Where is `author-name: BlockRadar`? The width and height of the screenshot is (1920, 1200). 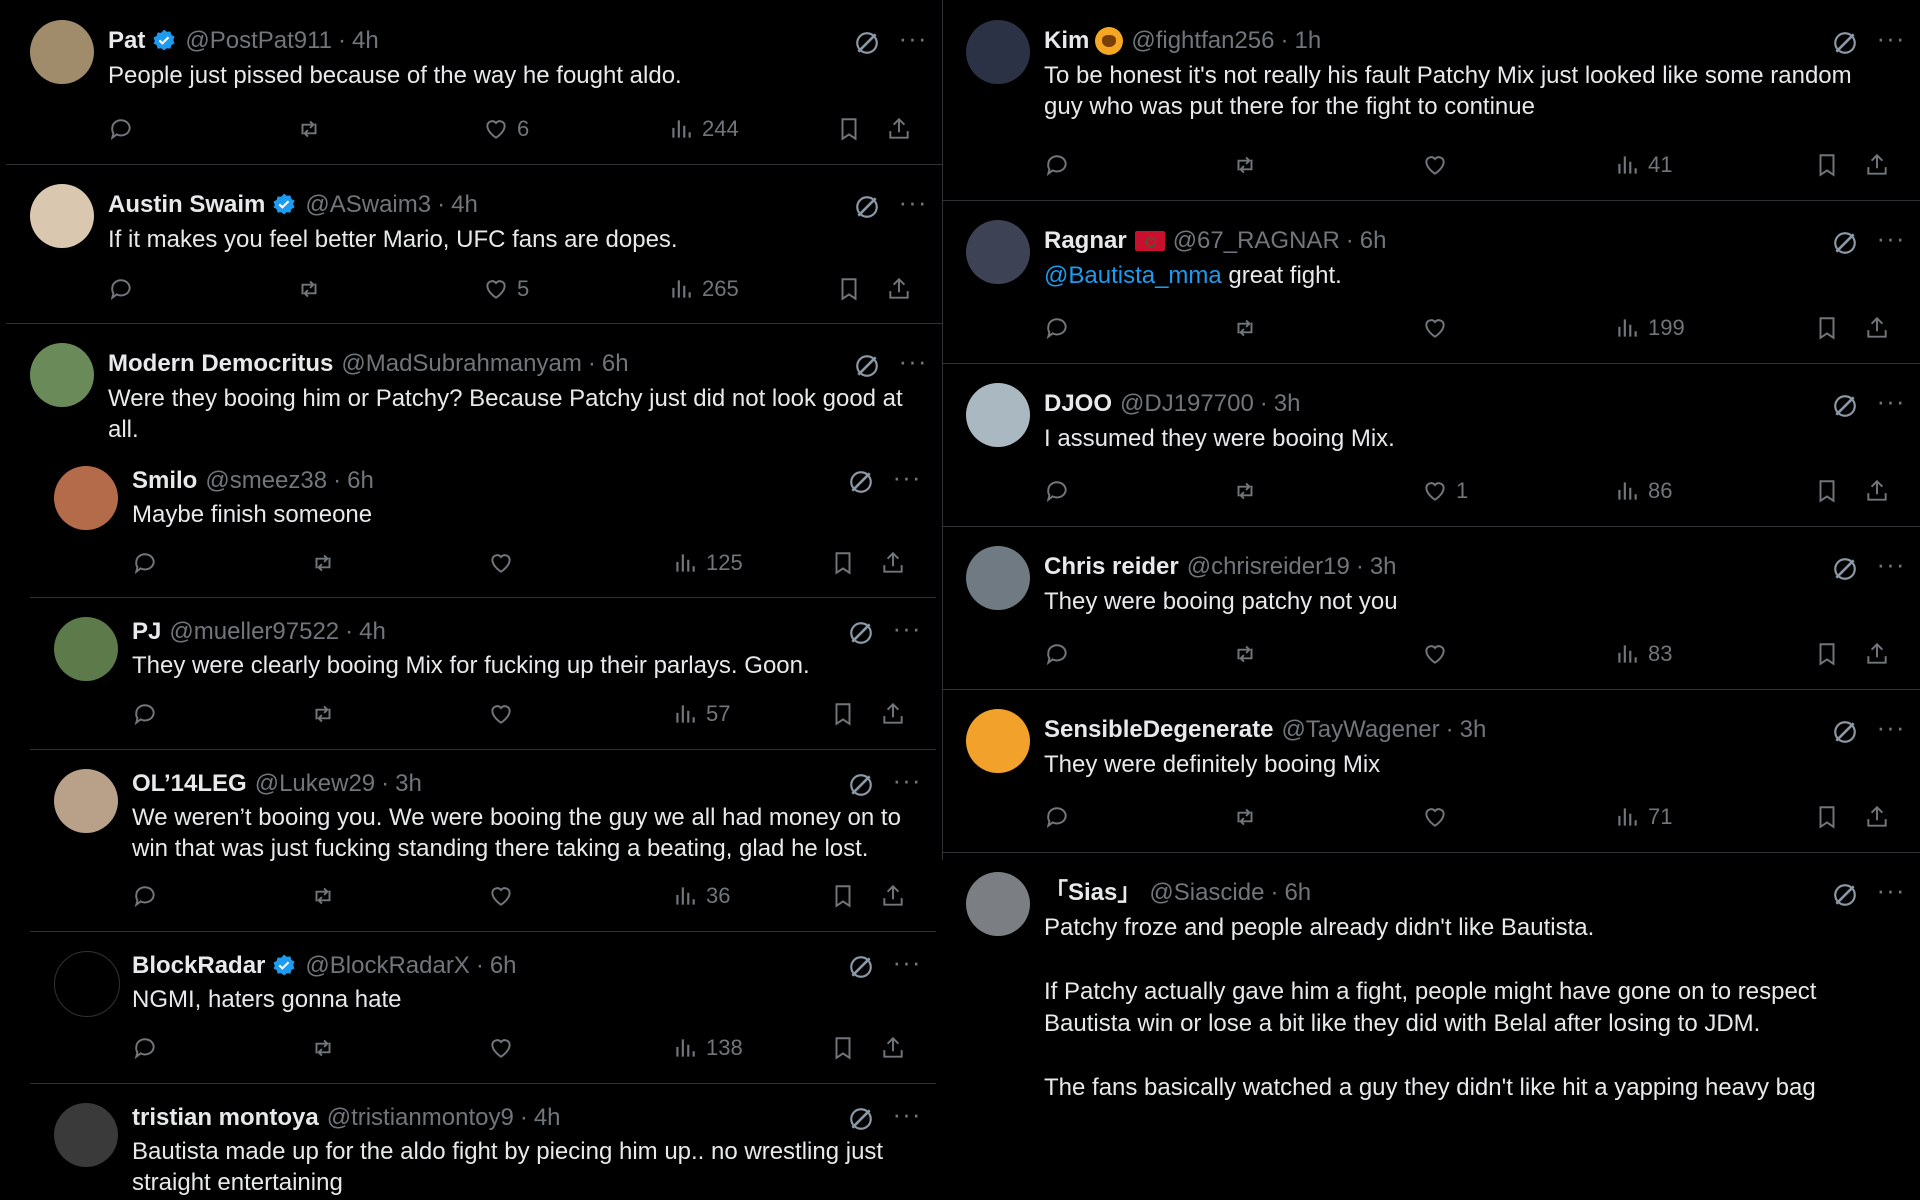 author-name: BlockRadar is located at coordinates (198, 966).